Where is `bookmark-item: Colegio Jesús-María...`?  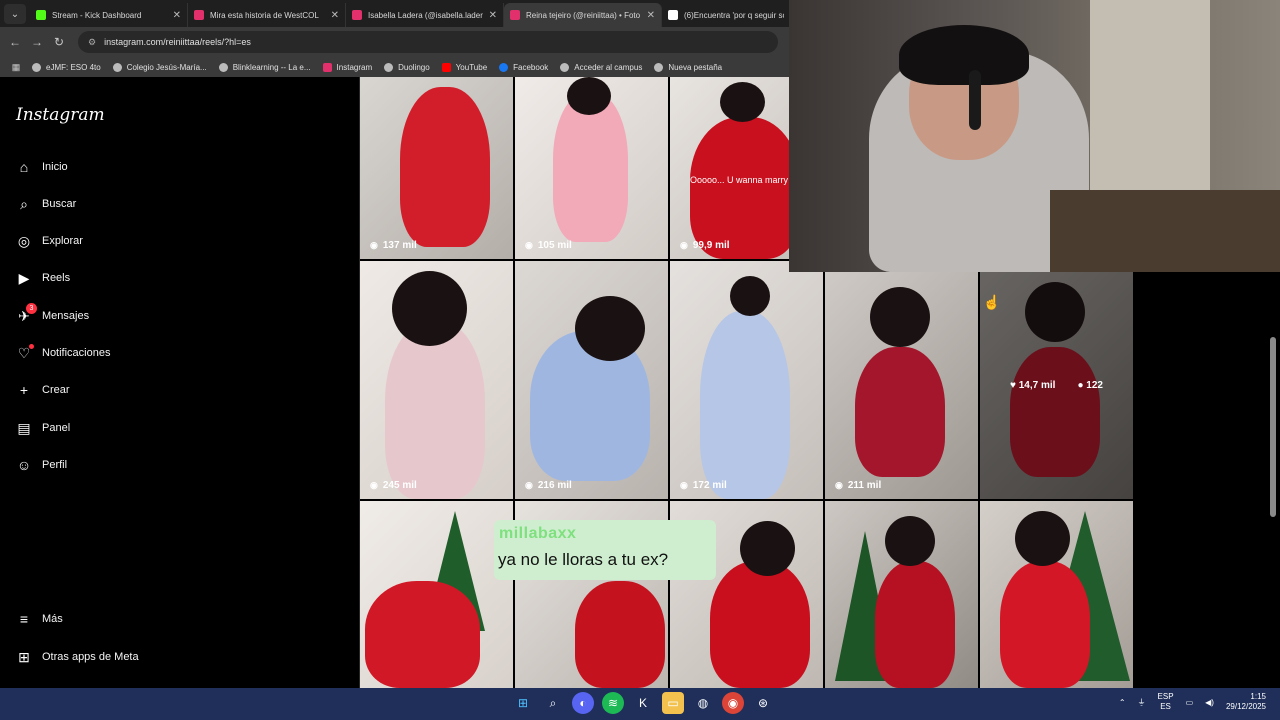
bookmark-item: Colegio Jesús-María... is located at coordinates (159, 67).